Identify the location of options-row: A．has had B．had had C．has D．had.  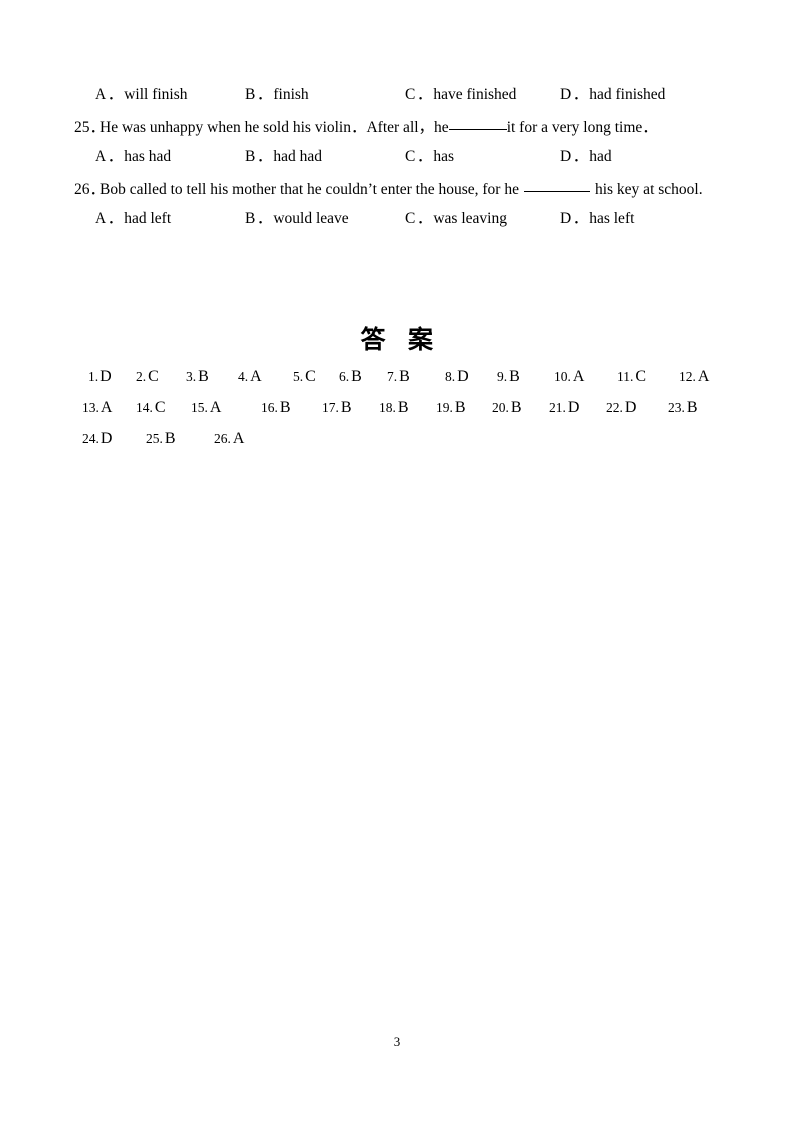
(399, 157).